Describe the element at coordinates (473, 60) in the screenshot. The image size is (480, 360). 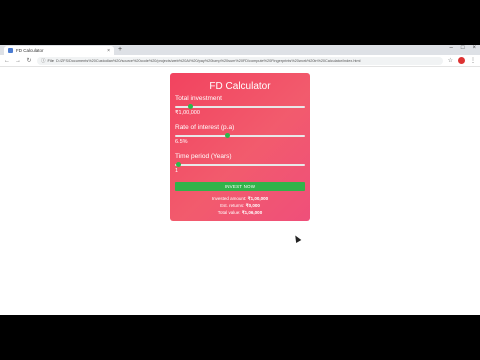
I see `menu-icon: ⋮` at that location.